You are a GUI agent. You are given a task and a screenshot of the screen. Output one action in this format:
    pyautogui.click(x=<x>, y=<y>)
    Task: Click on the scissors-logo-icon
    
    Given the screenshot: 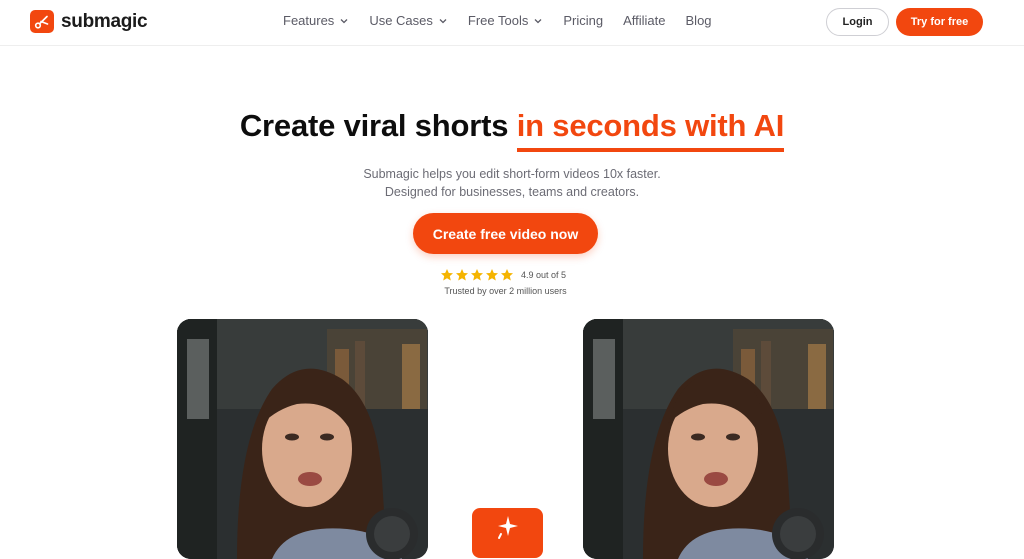 What is the action you would take?
    pyautogui.click(x=42, y=21)
    